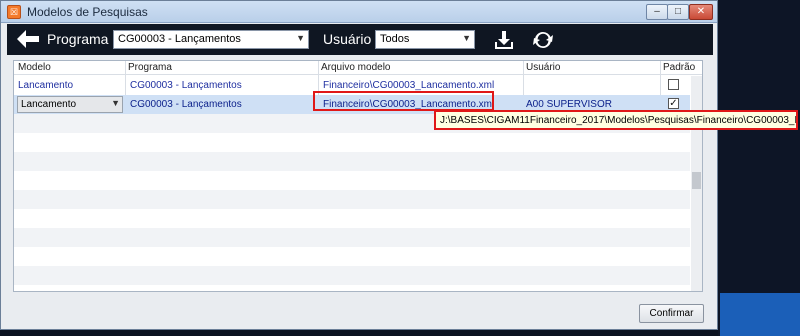 Image resolution: width=800 pixels, height=336 pixels. I want to click on column-header-padrao: Padrão, so click(679, 67).